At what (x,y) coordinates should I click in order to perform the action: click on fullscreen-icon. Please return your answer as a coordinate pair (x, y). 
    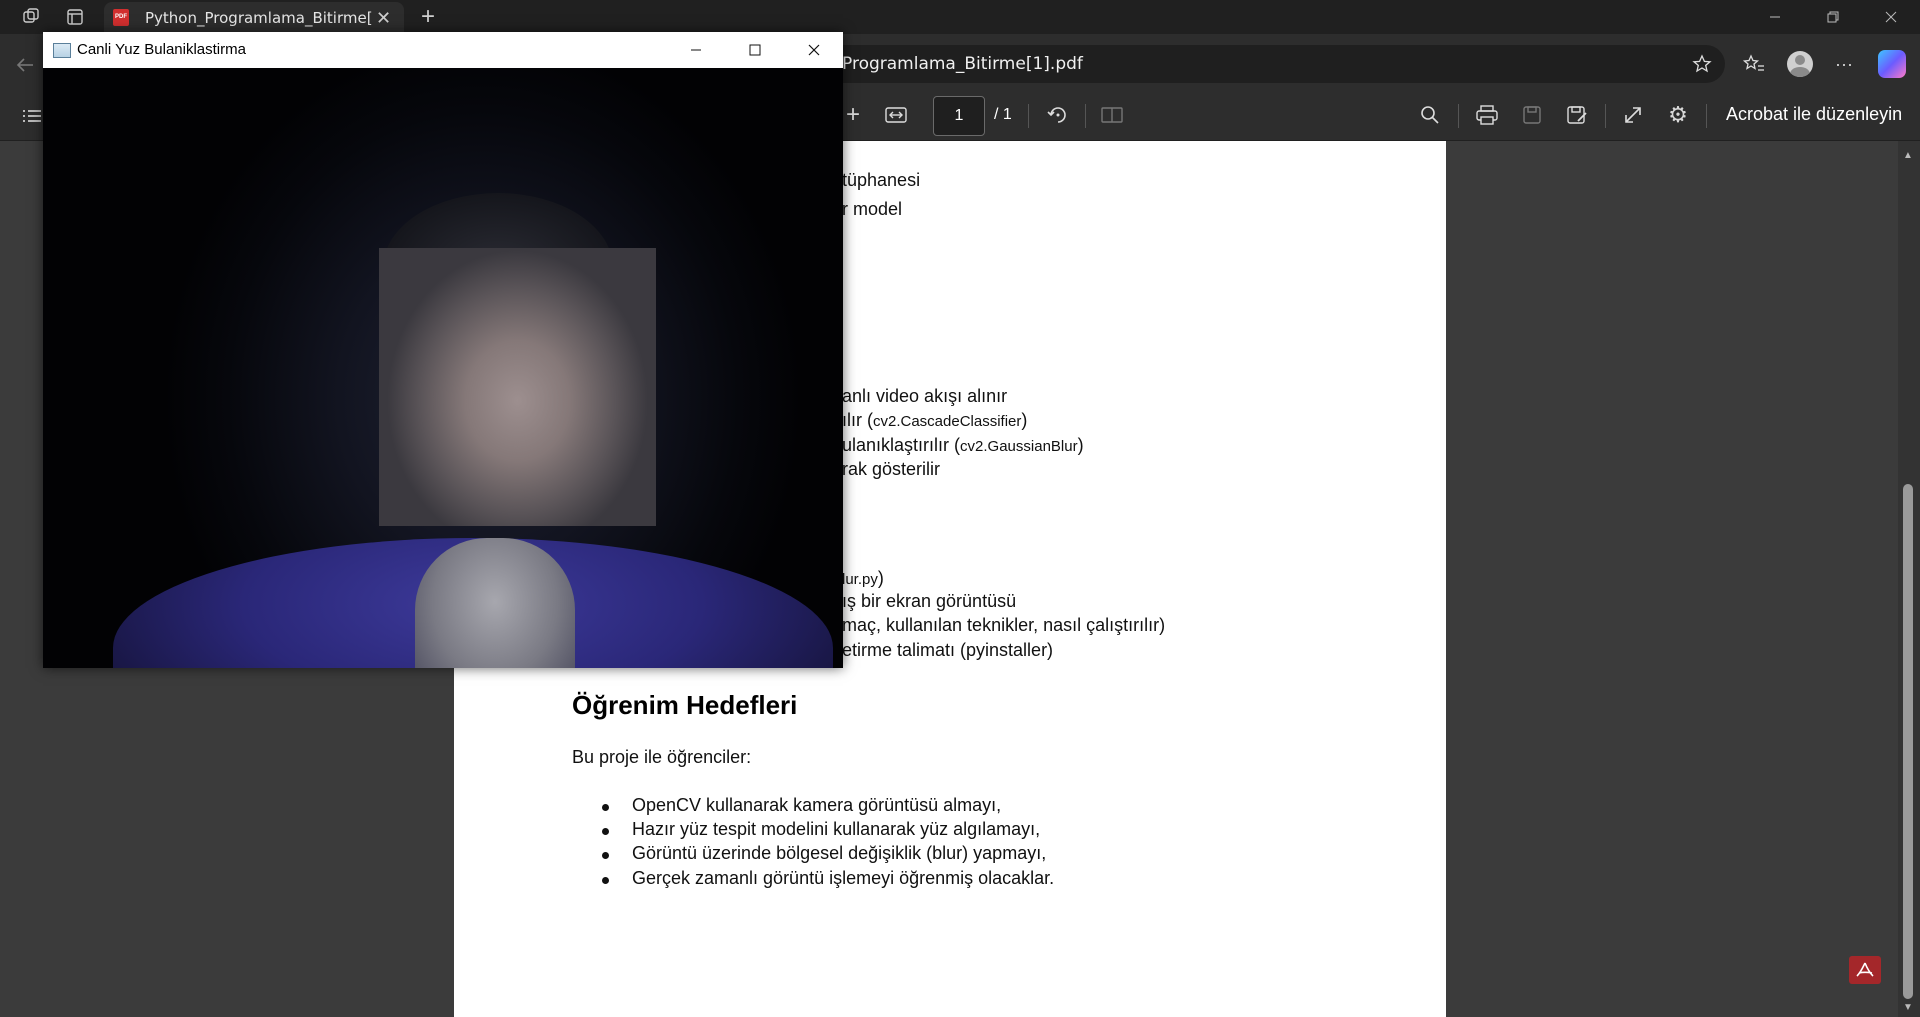
    Looking at the image, I should click on (1633, 115).